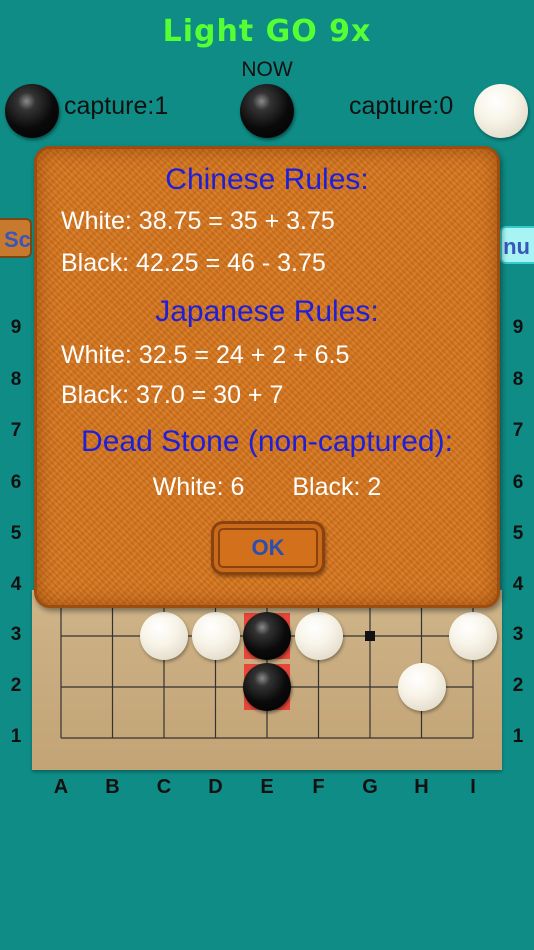  What do you see at coordinates (267, 31) in the screenshot?
I see `app-title: Light GO 9x` at bounding box center [267, 31].